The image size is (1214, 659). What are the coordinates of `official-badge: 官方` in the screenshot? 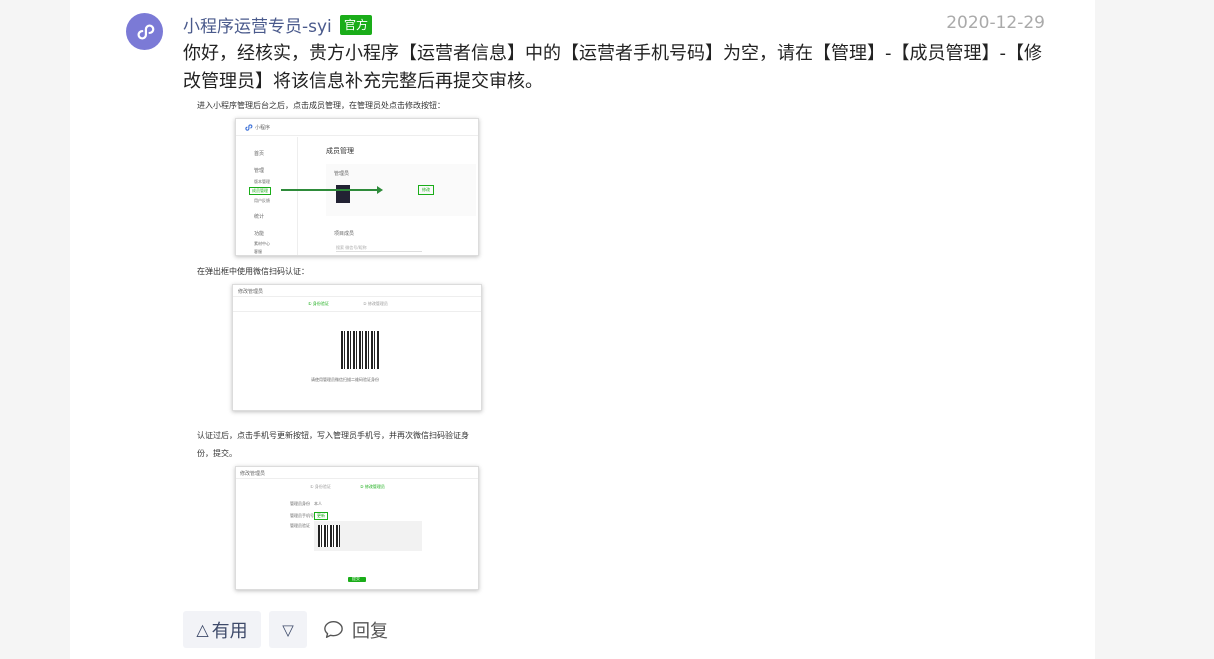 It's located at (356, 25).